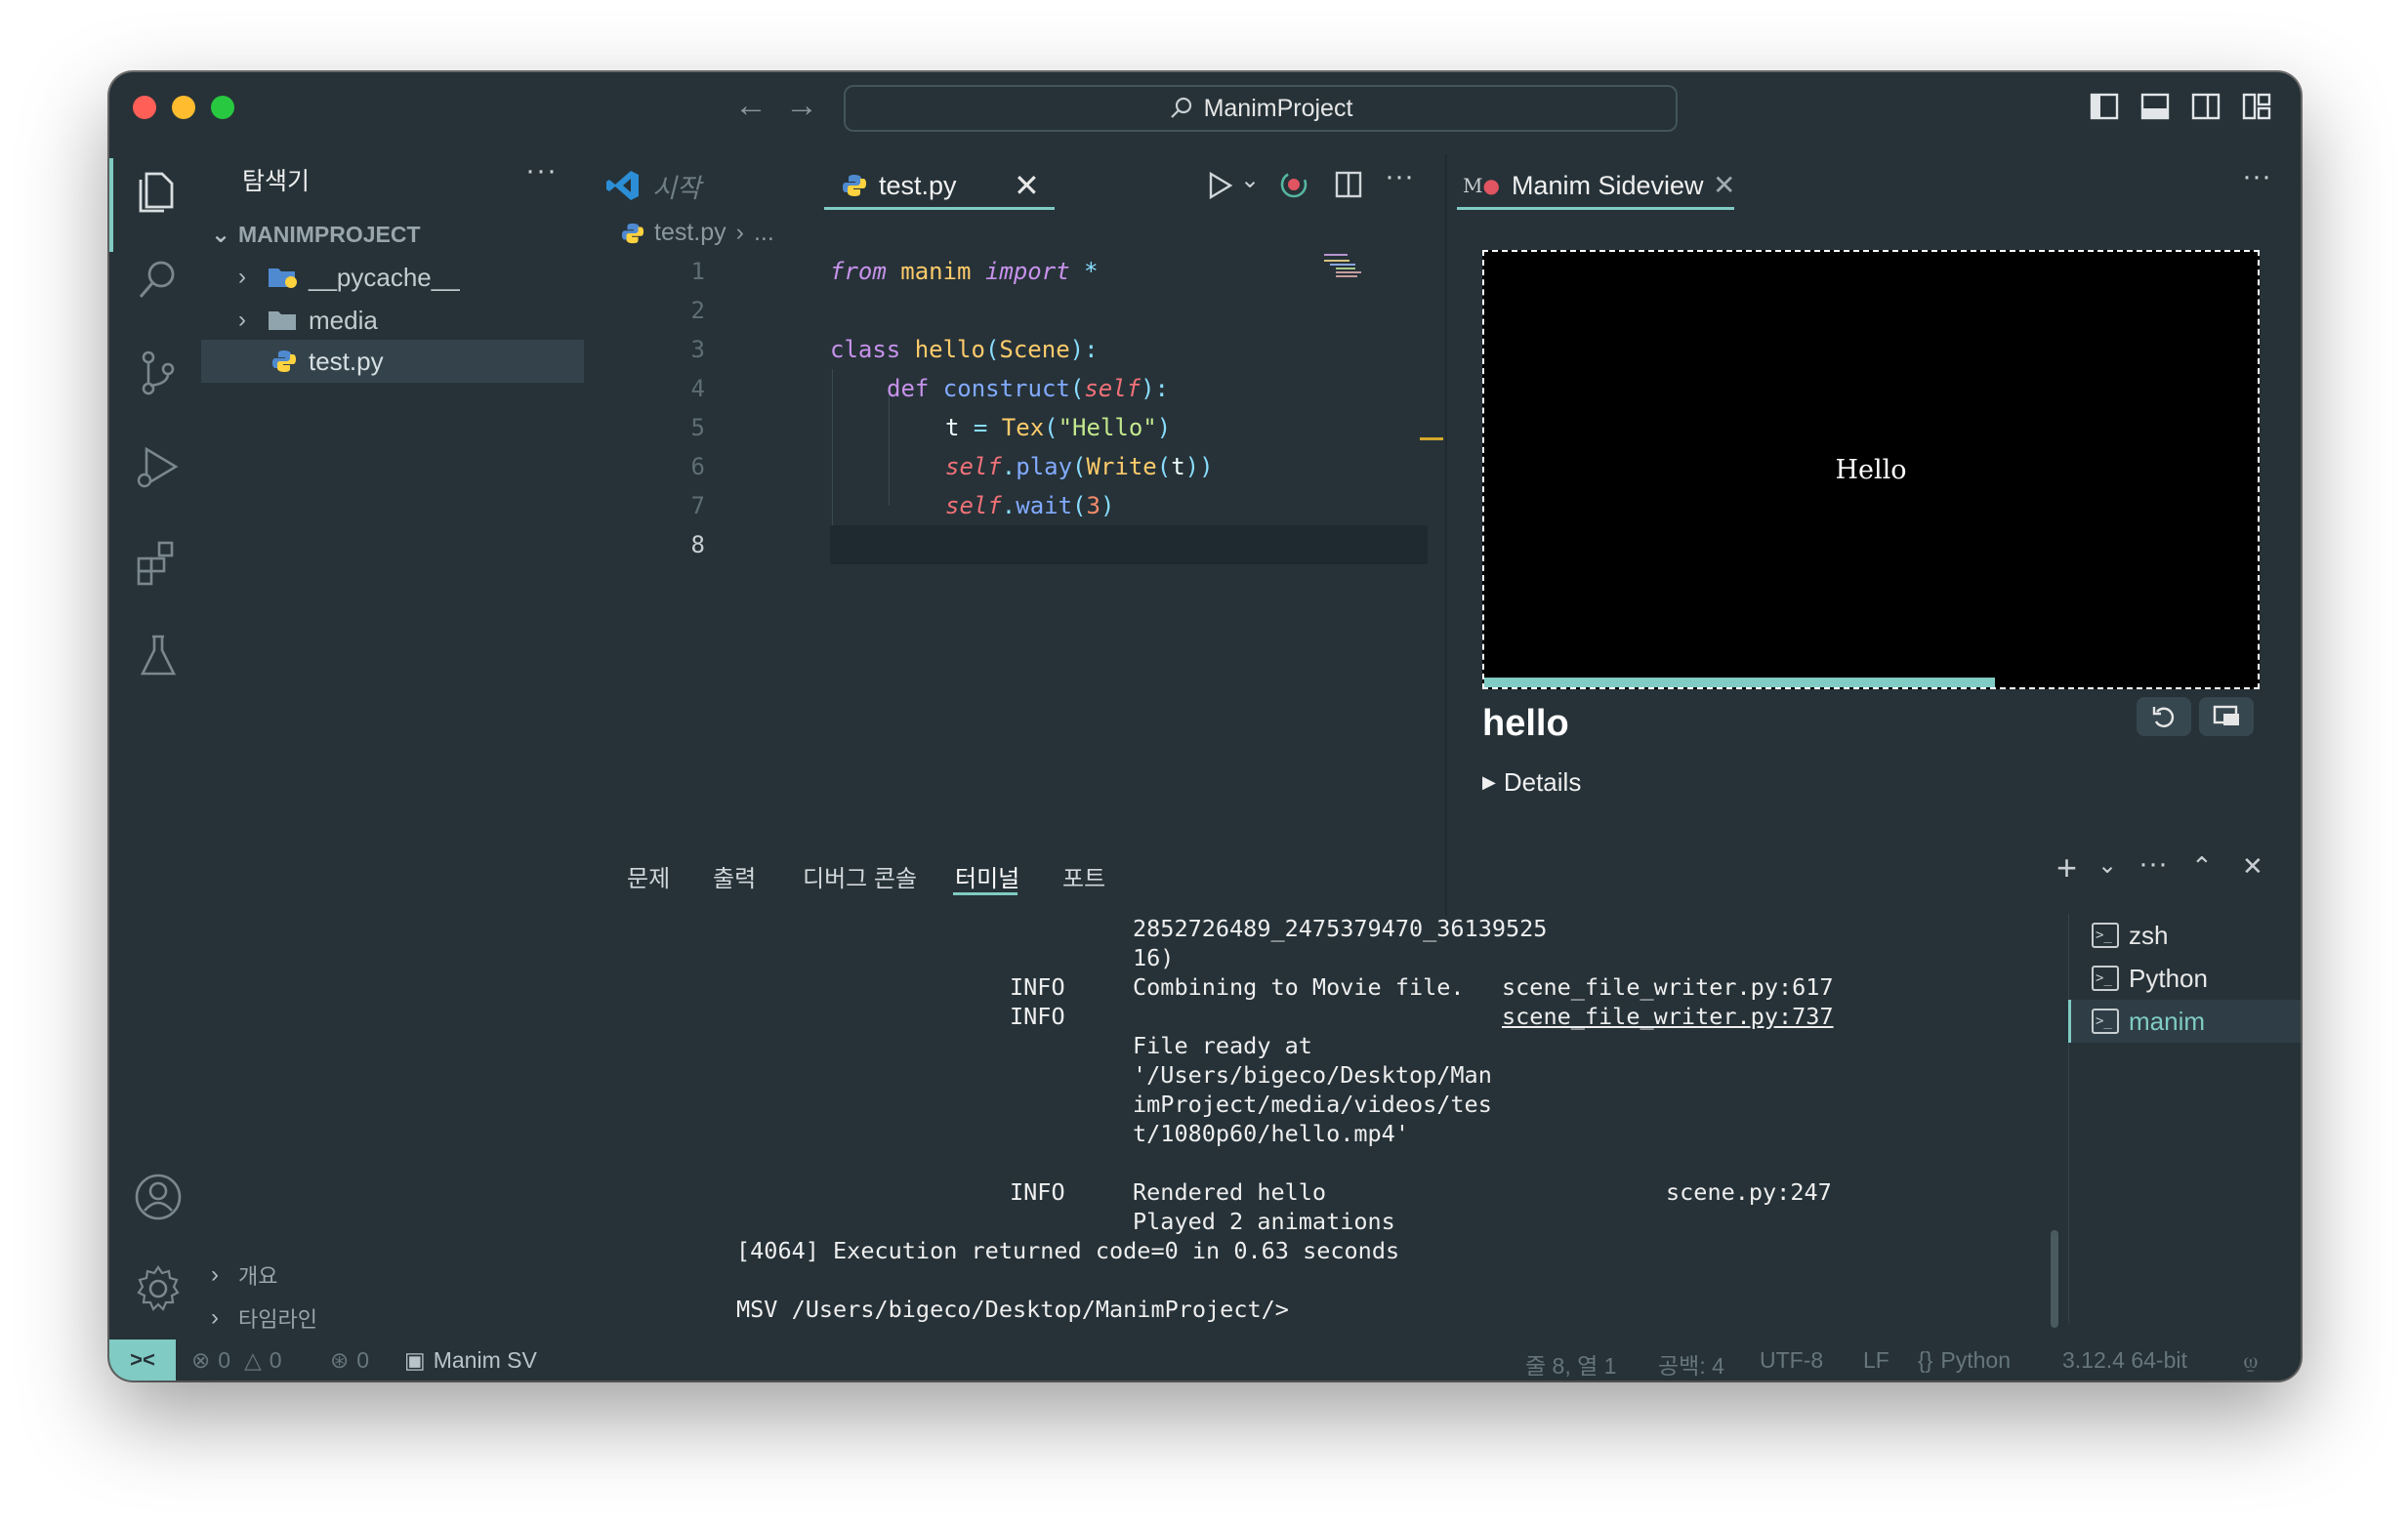  Describe the element at coordinates (278, 1320) in the screenshot. I see `section-label: 타임라인` at that location.